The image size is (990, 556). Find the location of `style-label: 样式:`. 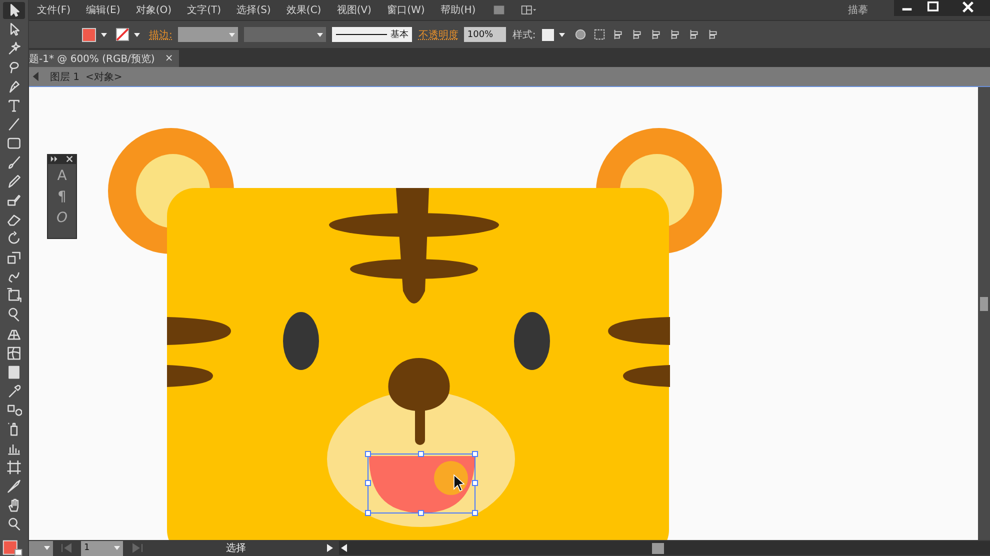

style-label: 样式: is located at coordinates (524, 35).